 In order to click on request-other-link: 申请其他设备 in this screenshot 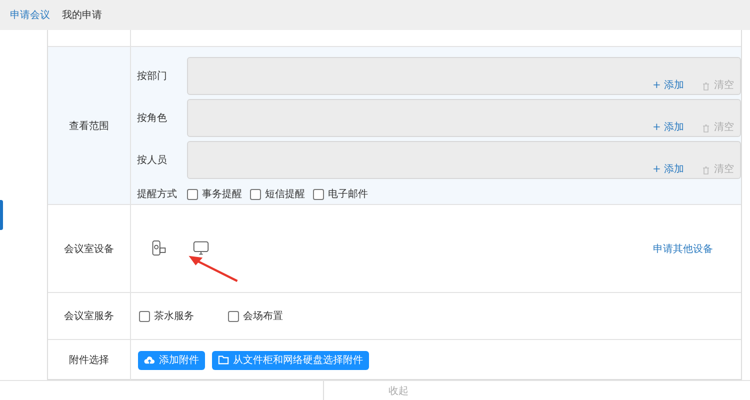, I will do `click(683, 249)`.